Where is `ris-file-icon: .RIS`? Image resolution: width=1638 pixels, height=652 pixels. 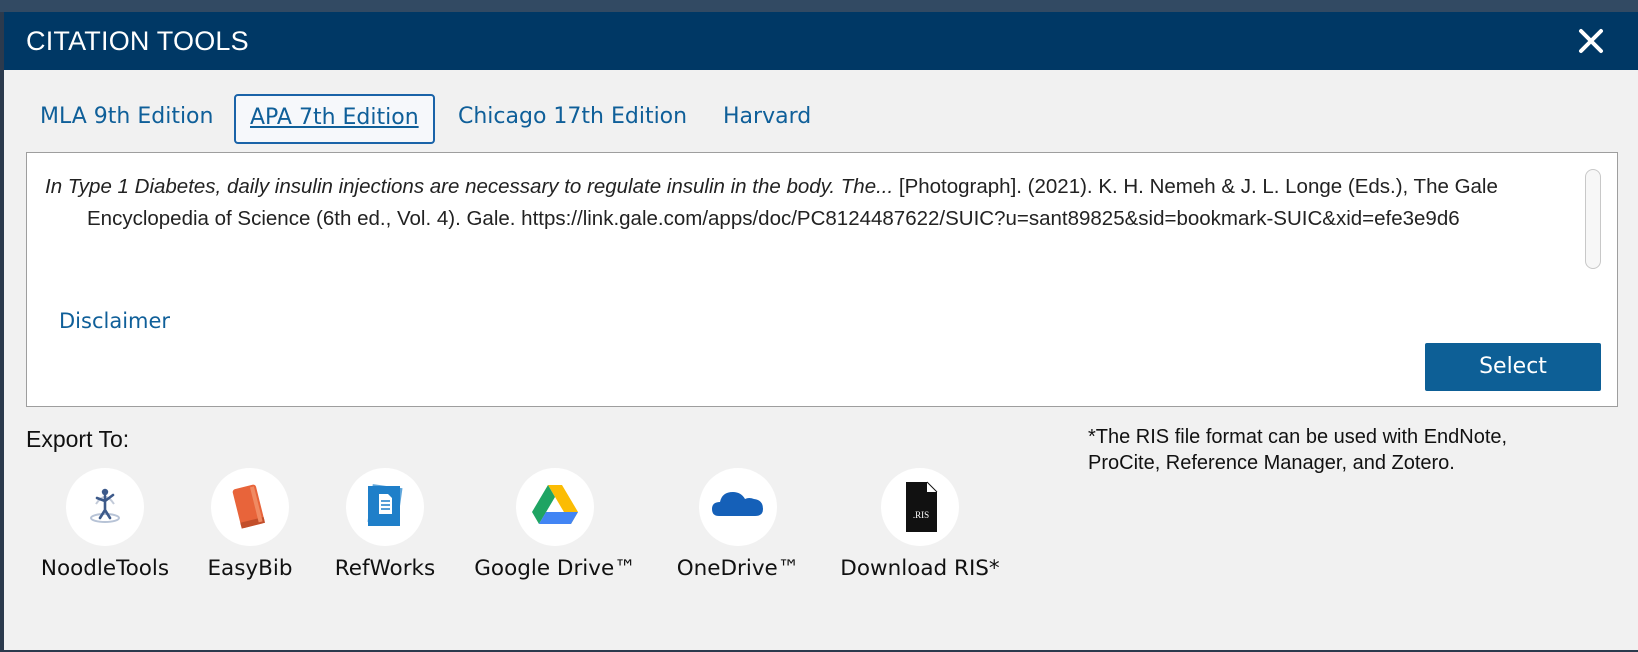 ris-file-icon: .RIS is located at coordinates (922, 506).